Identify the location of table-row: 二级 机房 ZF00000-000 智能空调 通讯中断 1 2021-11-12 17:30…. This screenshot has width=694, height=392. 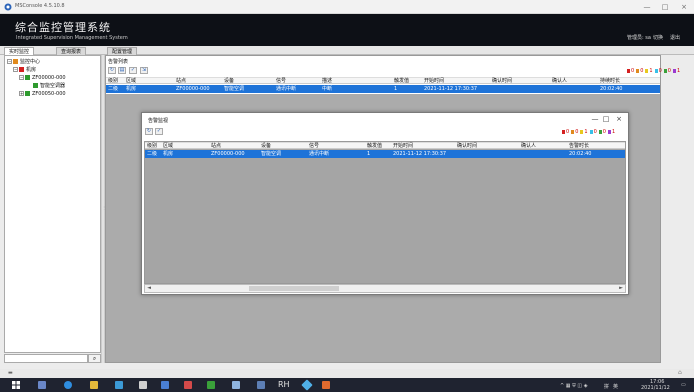
(385, 154).